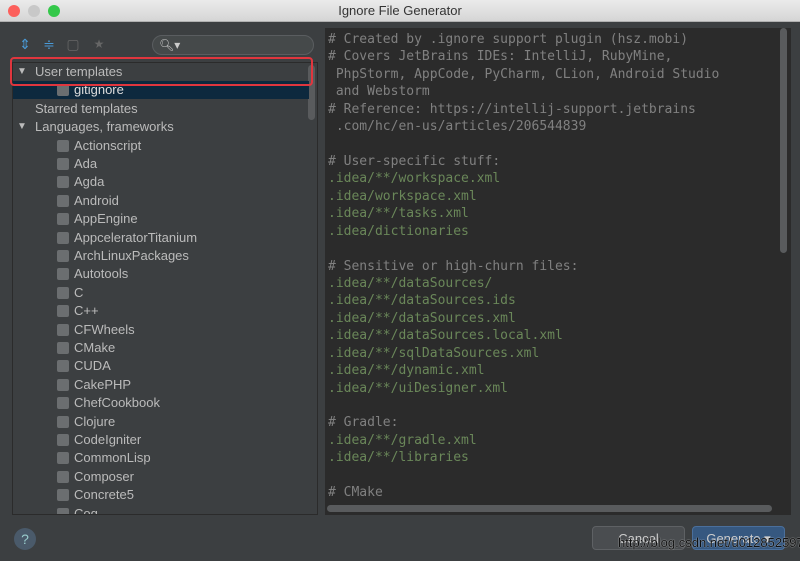 The image size is (800, 561). I want to click on path-line: .idea/**/gradle.xml, so click(402, 440).